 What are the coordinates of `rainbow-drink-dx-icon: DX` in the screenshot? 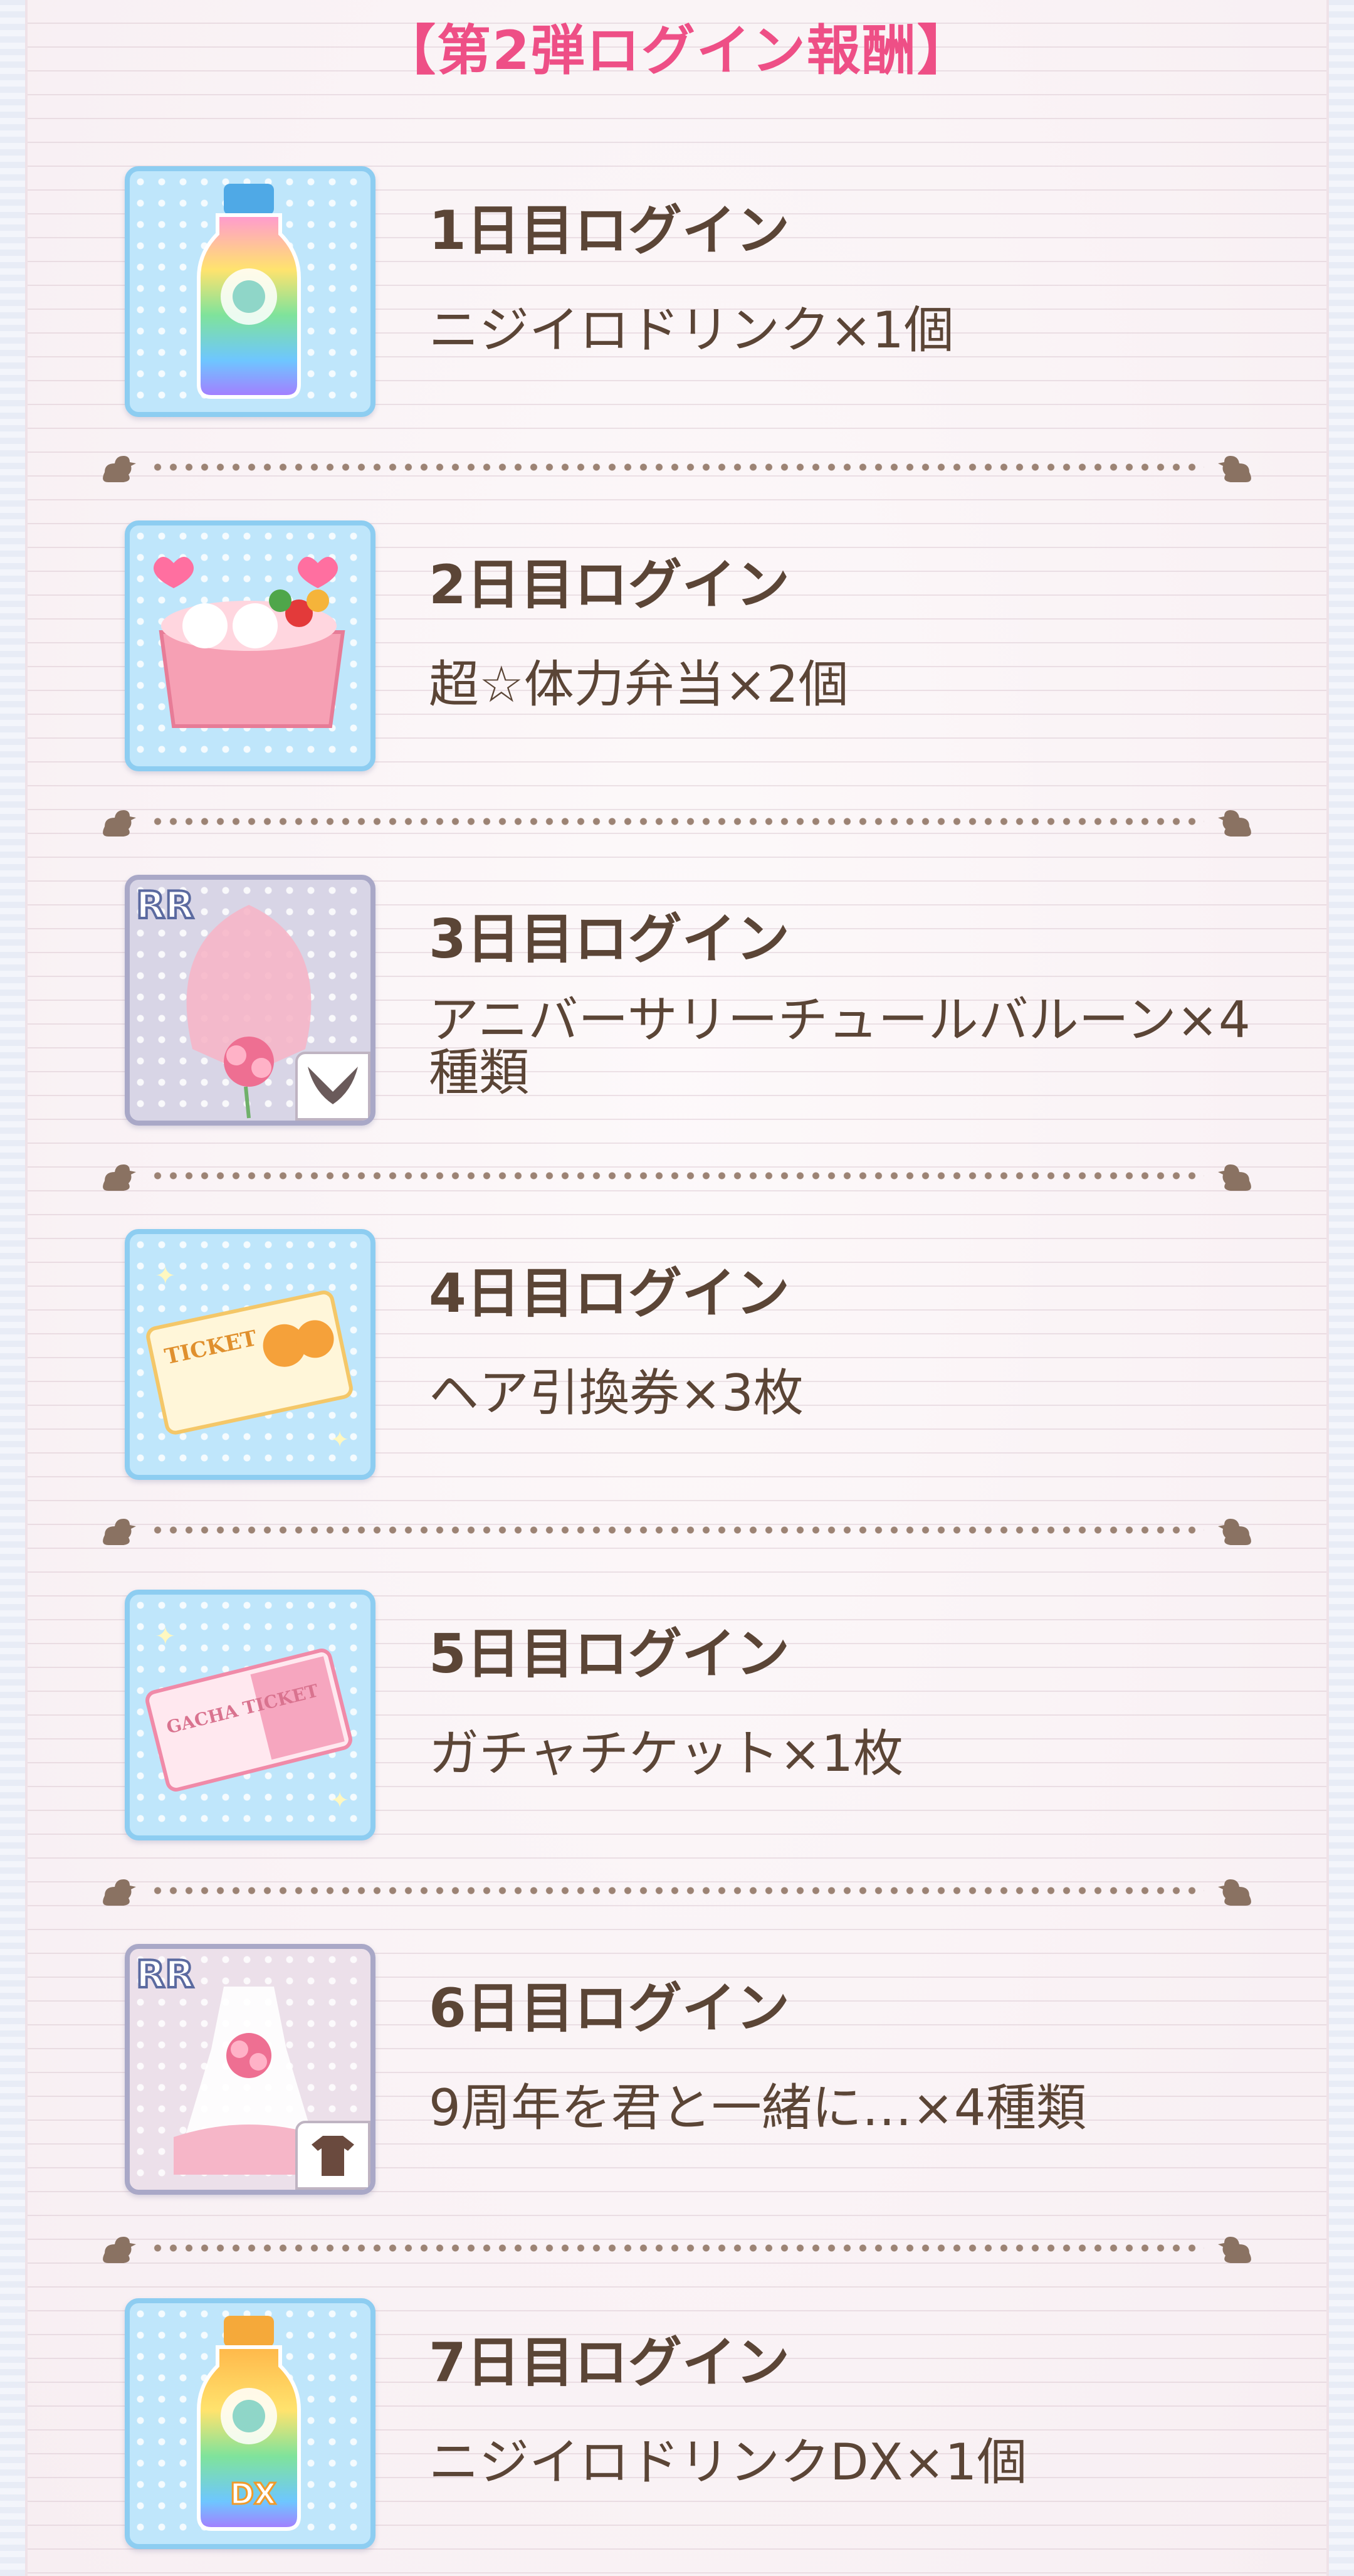 It's located at (250, 2423).